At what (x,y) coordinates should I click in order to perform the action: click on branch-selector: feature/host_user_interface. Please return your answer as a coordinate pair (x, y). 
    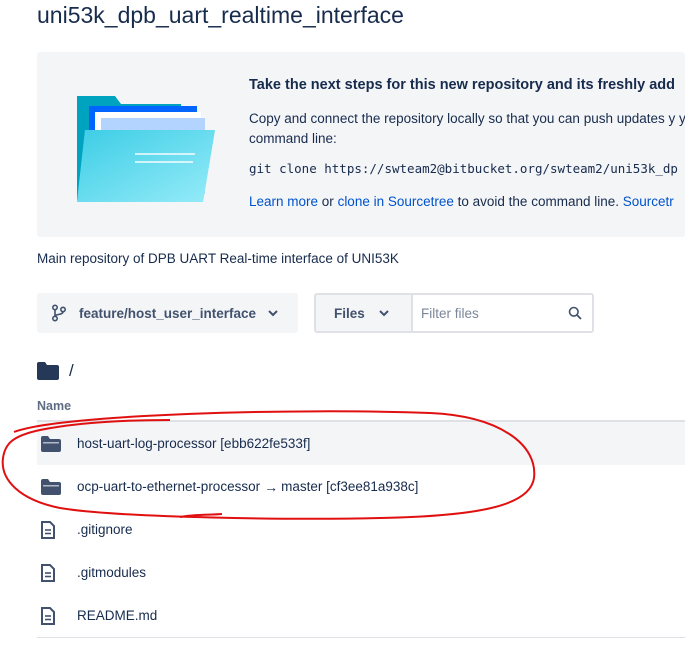
    Looking at the image, I should click on (167, 313).